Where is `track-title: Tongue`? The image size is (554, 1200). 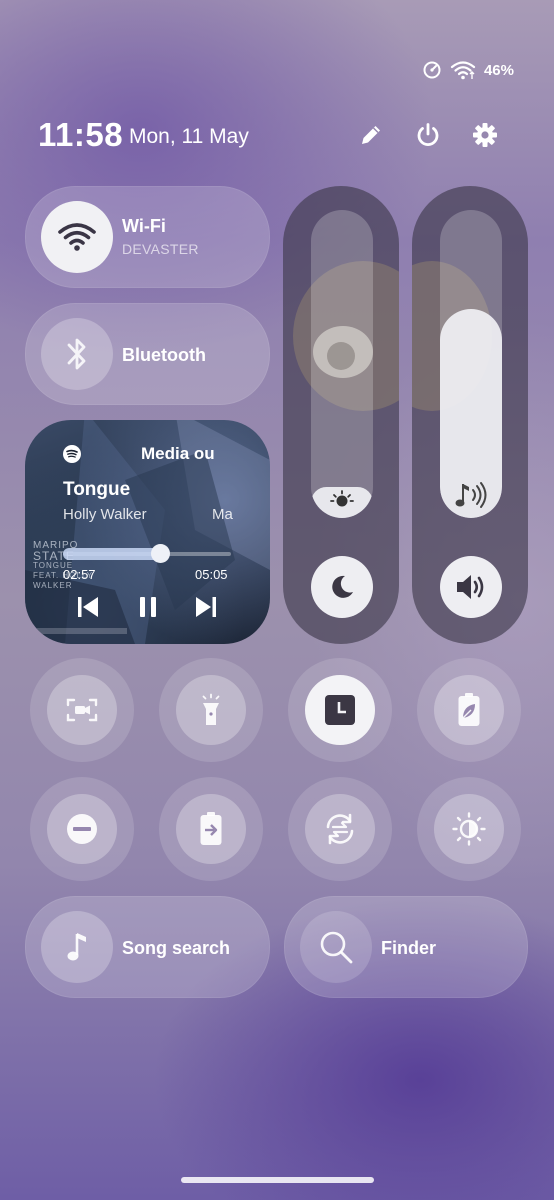 track-title: Tongue is located at coordinates (97, 489).